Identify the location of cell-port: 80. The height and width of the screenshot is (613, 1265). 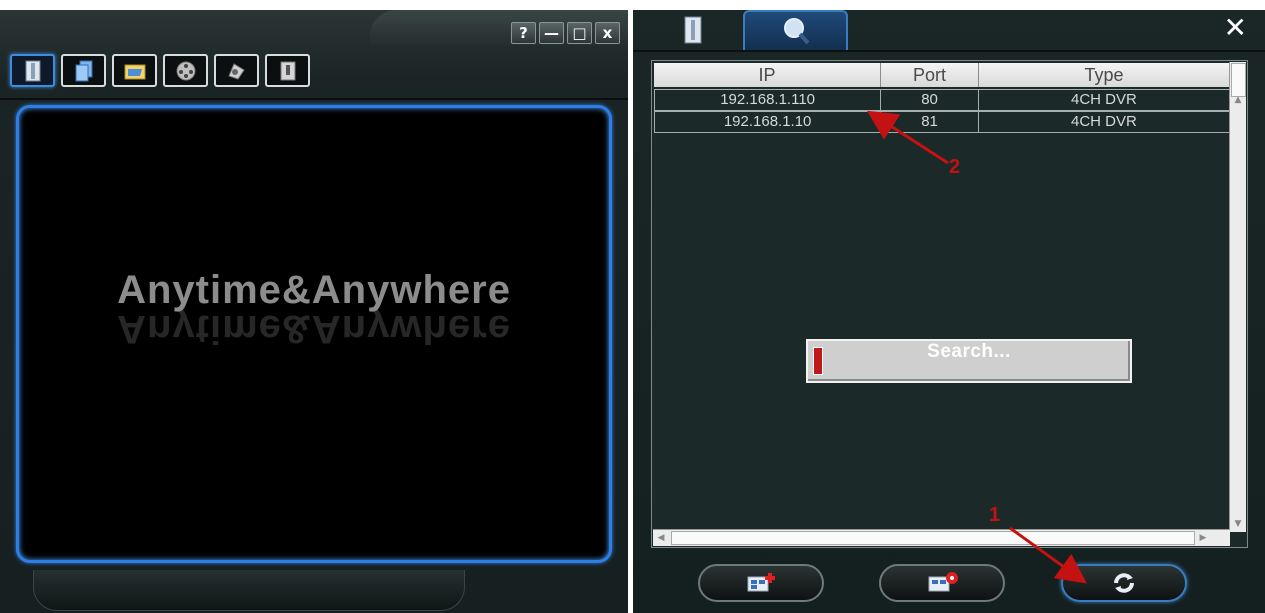
(930, 100).